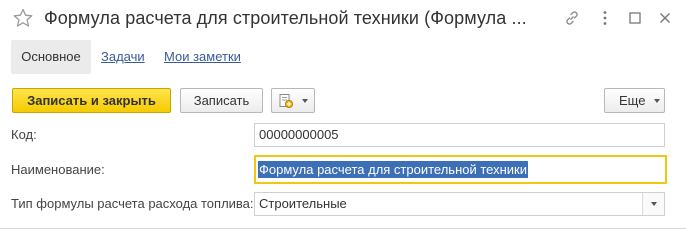  What do you see at coordinates (202, 57) in the screenshot?
I see `tab-my-notes: Мои заметки` at bounding box center [202, 57].